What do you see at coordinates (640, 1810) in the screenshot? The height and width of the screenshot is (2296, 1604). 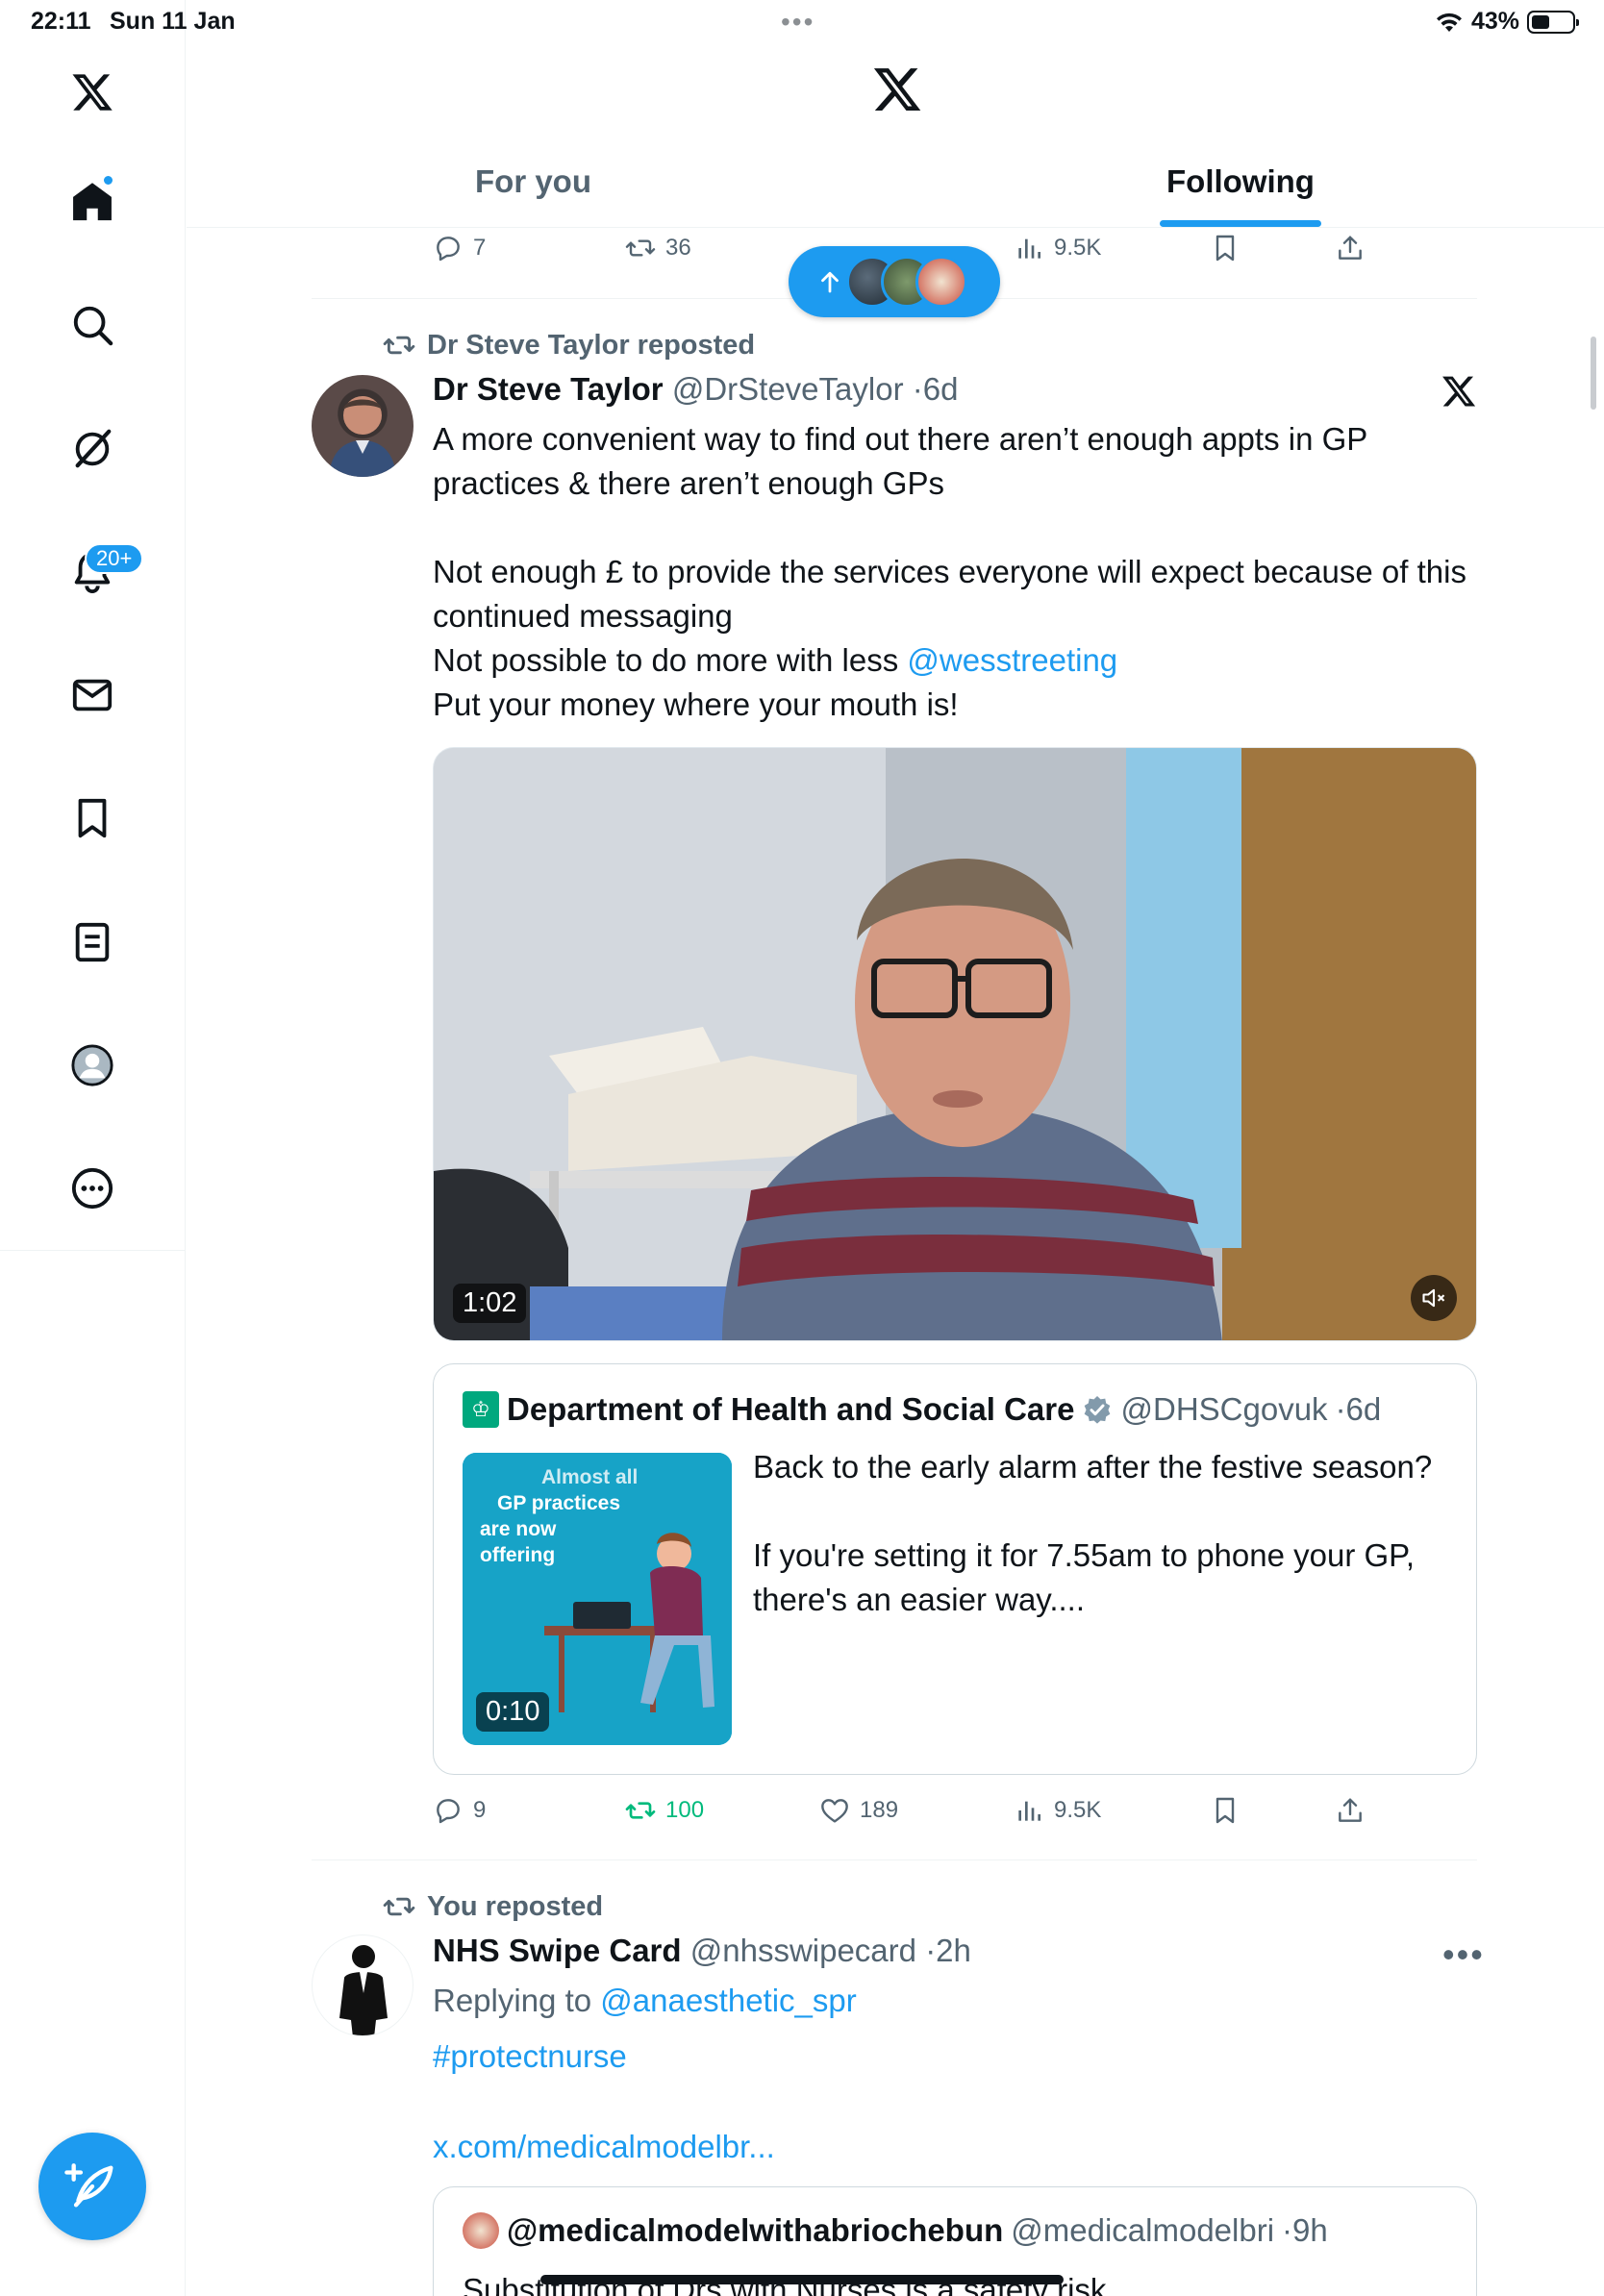 I see `repost-icon` at bounding box center [640, 1810].